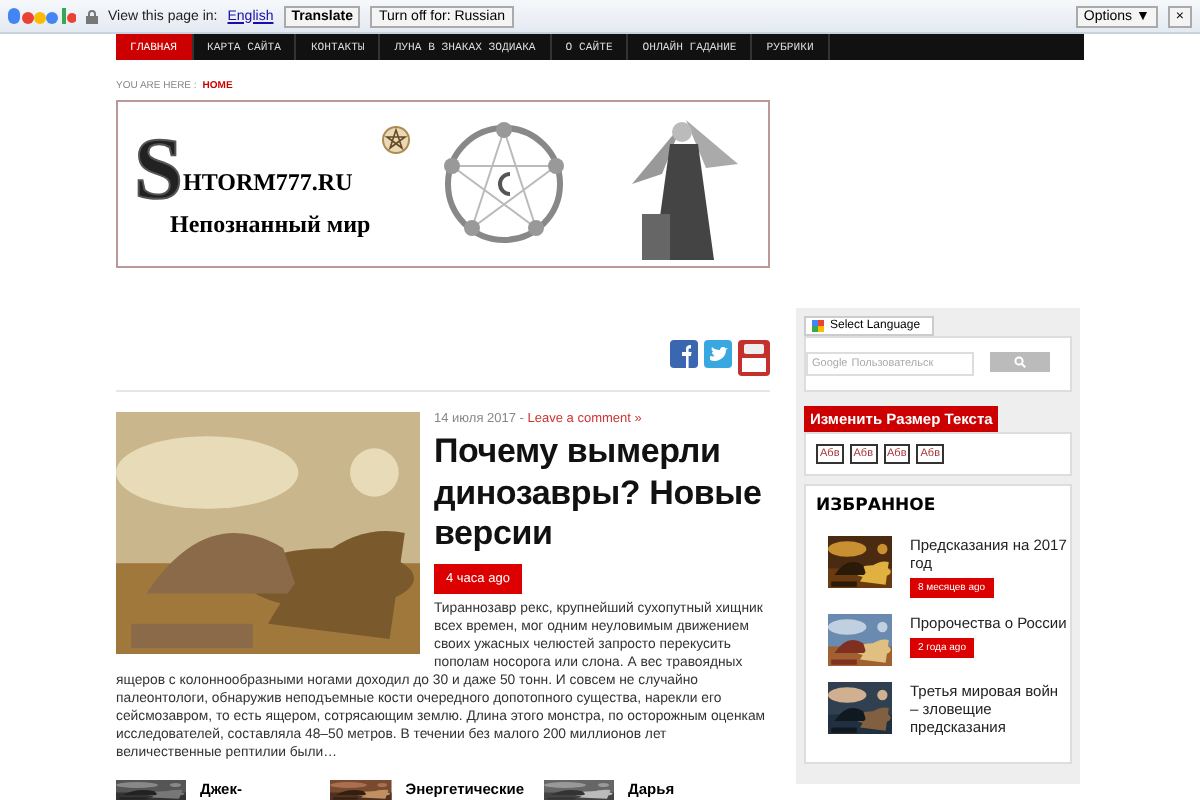 The height and width of the screenshot is (800, 1200). Describe the element at coordinates (42, 16) in the screenshot. I see `google-logo-icon` at that location.